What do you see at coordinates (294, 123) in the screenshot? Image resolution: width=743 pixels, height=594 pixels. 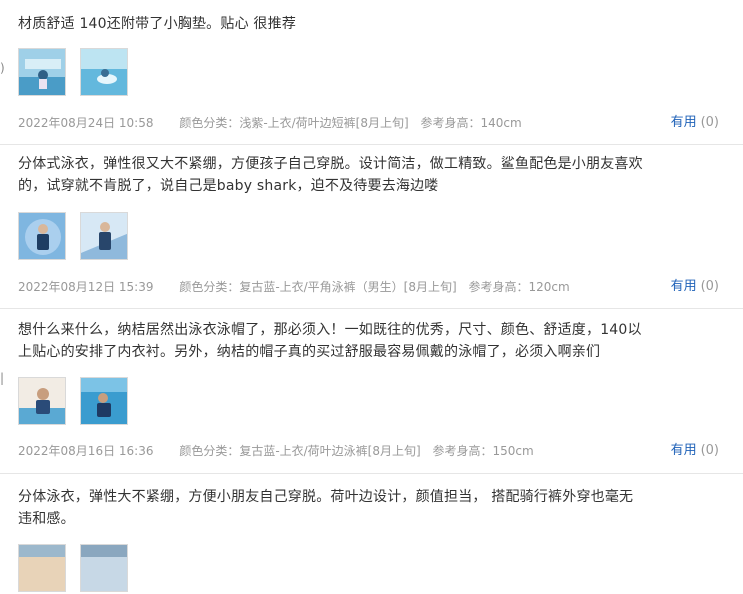 I see `review-color-spec: 颜色分类：浅紫-上衣/荷叶边短裤[8月上旬]` at bounding box center [294, 123].